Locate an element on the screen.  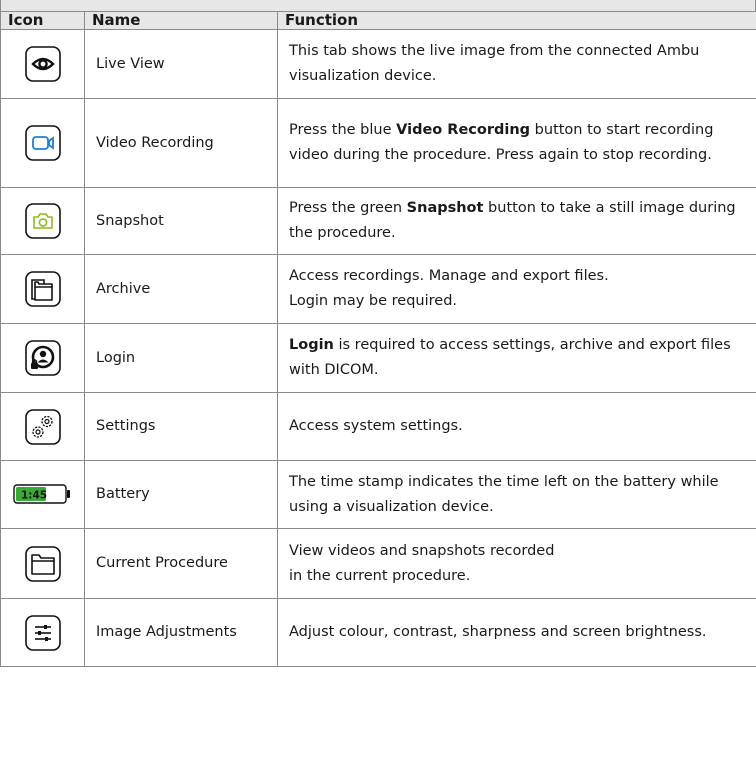
row-name: Login is located at coordinates (181, 358).